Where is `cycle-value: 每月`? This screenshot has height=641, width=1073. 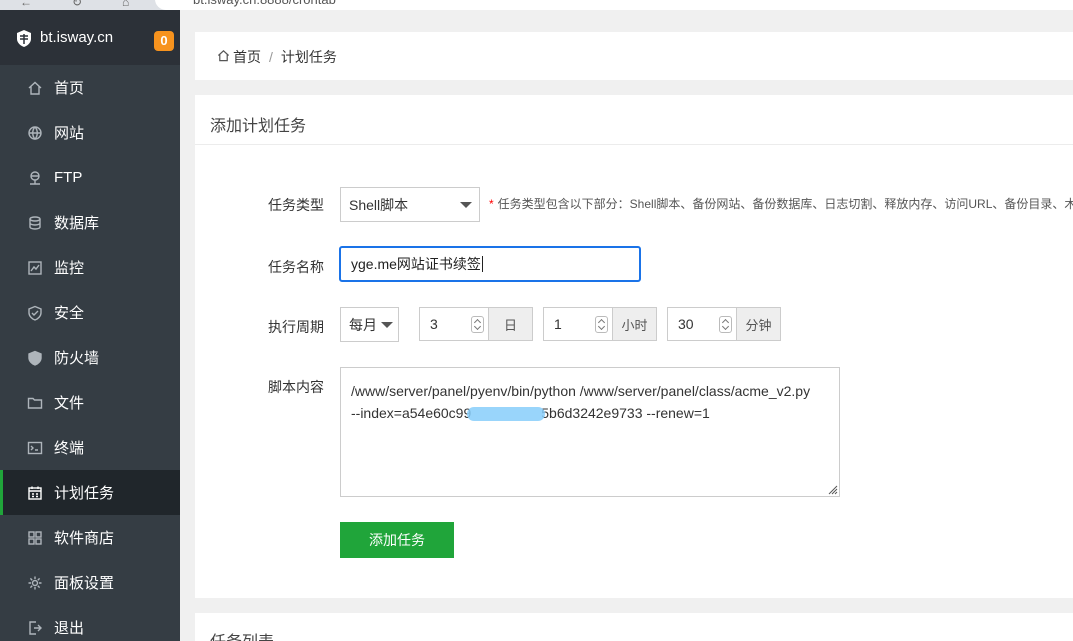 cycle-value: 每月 is located at coordinates (363, 324).